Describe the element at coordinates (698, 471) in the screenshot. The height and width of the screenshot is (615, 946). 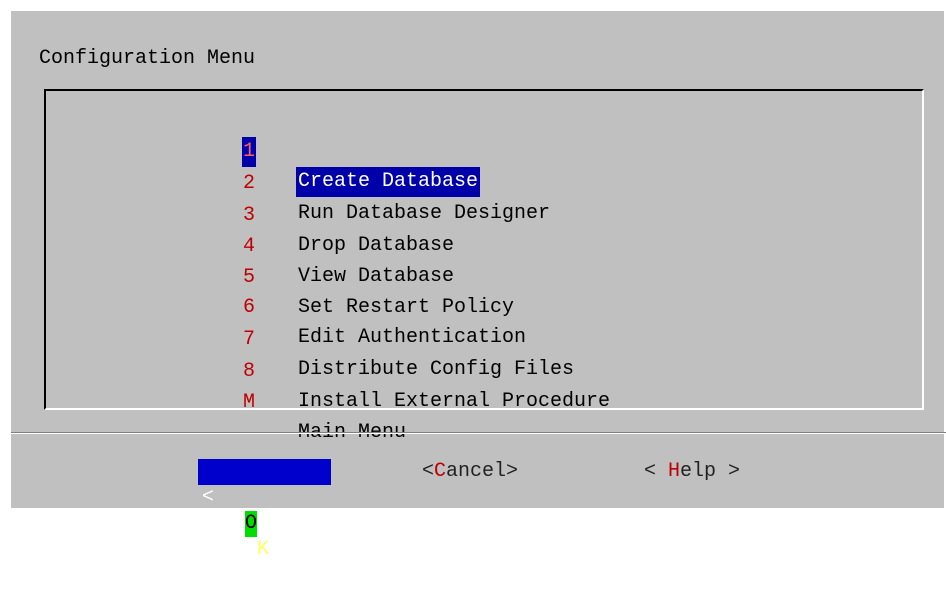
I see `help-label-rest: elp` at that location.